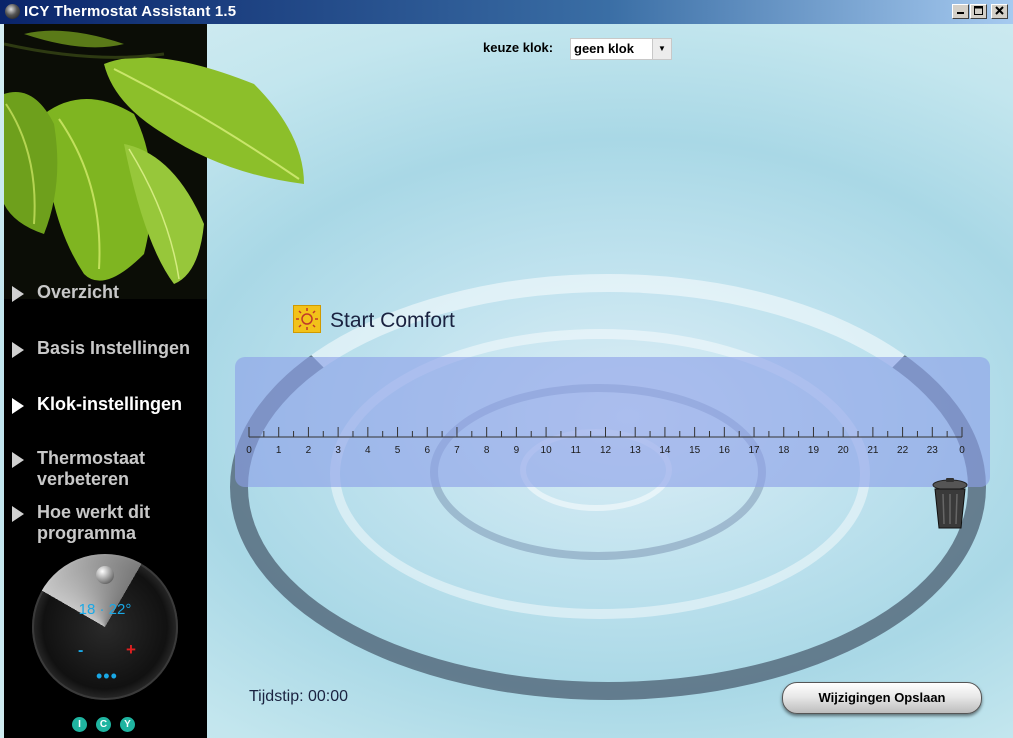 The width and height of the screenshot is (1013, 738). Describe the element at coordinates (80, 651) in the screenshot. I see `knob-minus-icon: -` at that location.